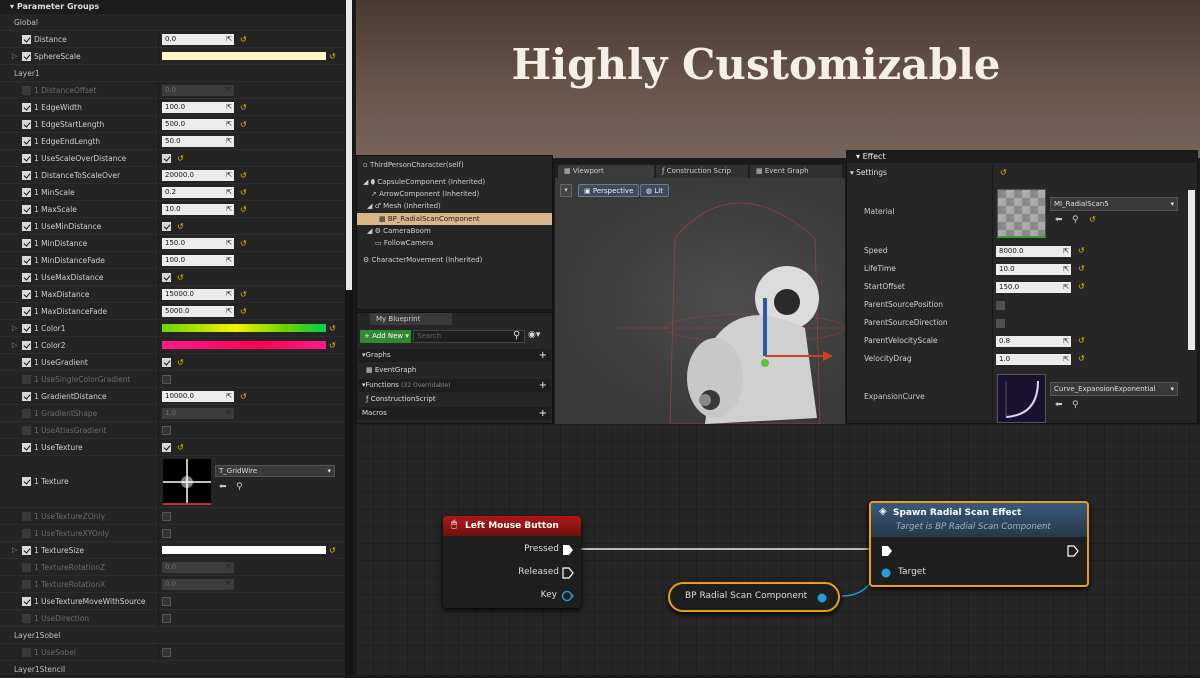 The height and width of the screenshot is (678, 1200). What do you see at coordinates (454, 219) in the screenshot?
I see `component-radial-scan: ▦ BP_RadialScanComponent` at bounding box center [454, 219].